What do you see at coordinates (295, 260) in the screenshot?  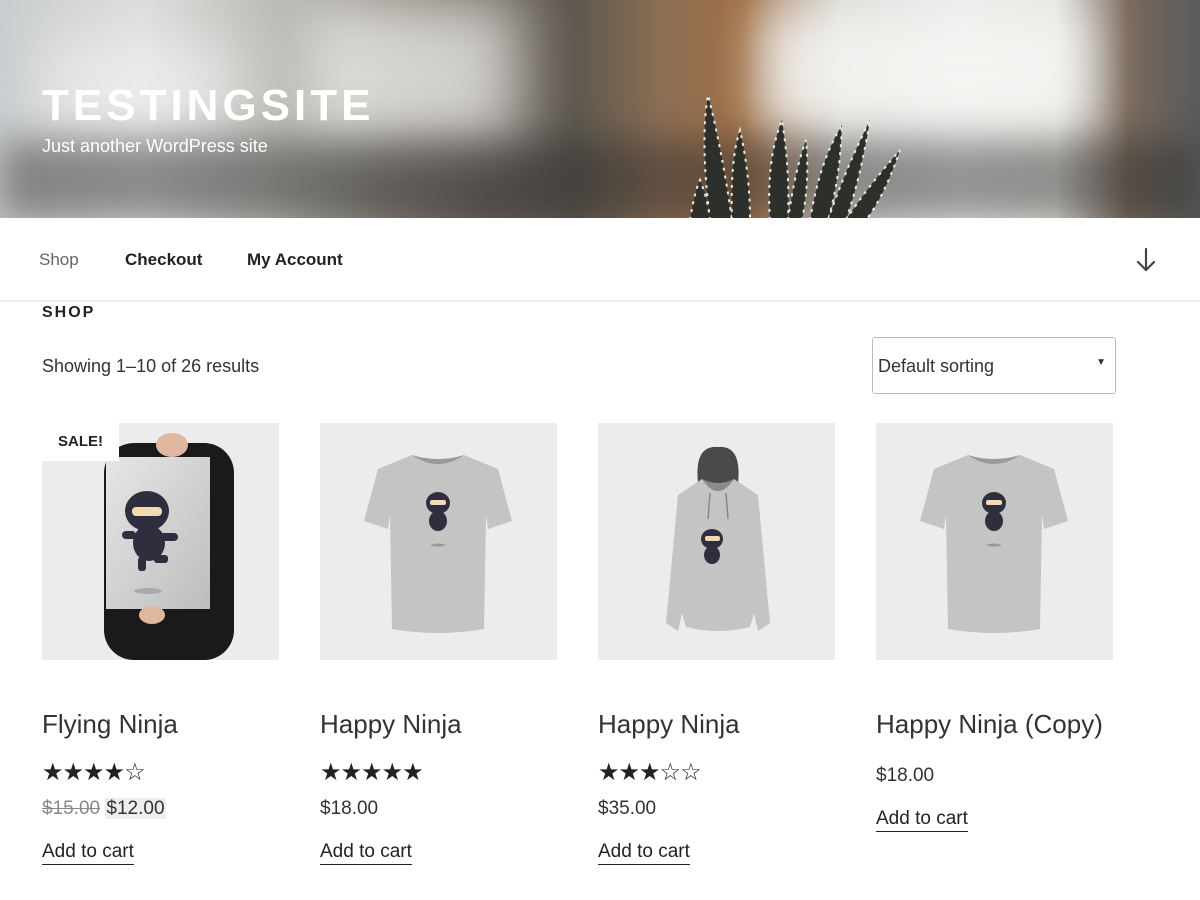 I see `nav-item-my-account: My Account` at bounding box center [295, 260].